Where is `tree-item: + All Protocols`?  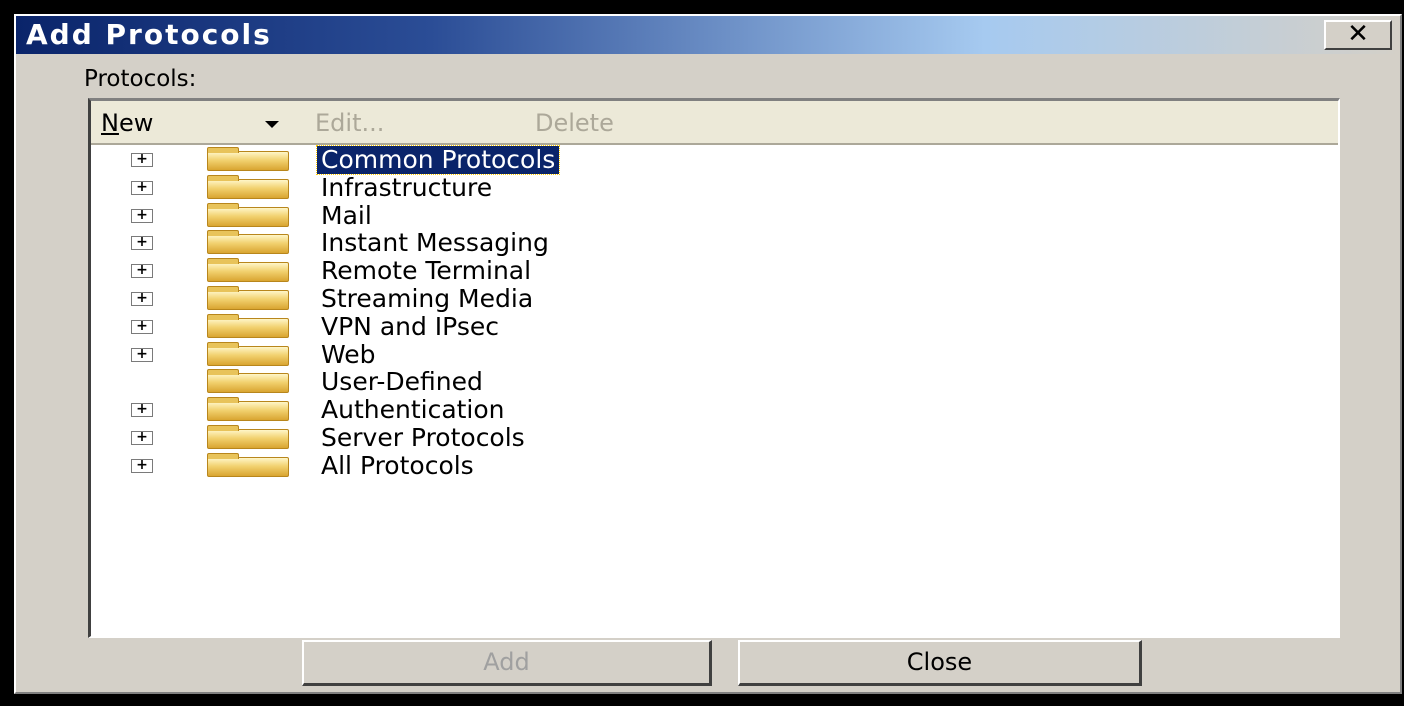
tree-item: + All Protocols is located at coordinates (714, 466).